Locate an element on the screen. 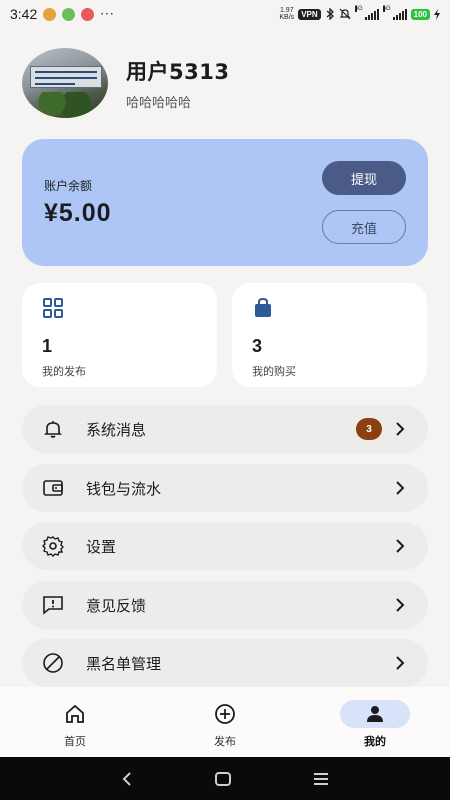 This screenshot has width=450, height=800. avatar is located at coordinates (65, 83).